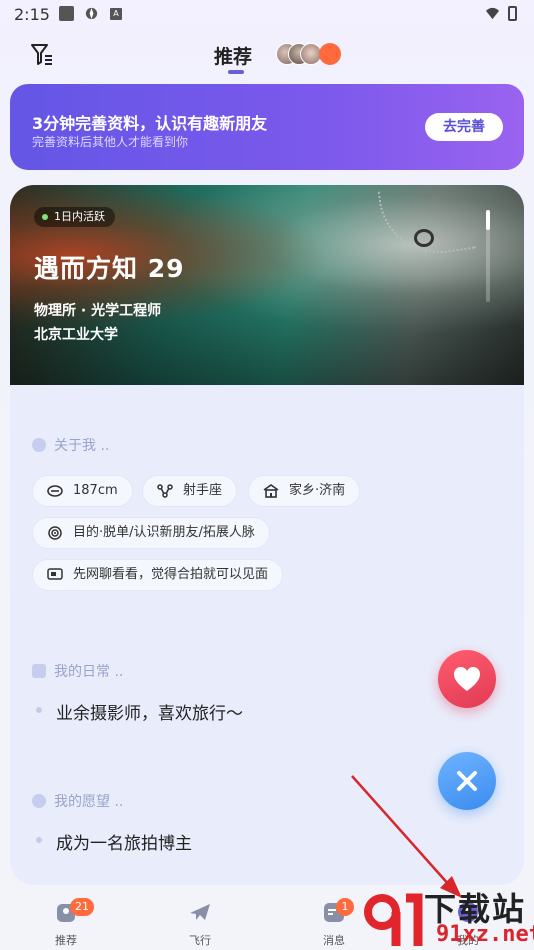  What do you see at coordinates (91, 13) in the screenshot?
I see `sync-icon` at bounding box center [91, 13].